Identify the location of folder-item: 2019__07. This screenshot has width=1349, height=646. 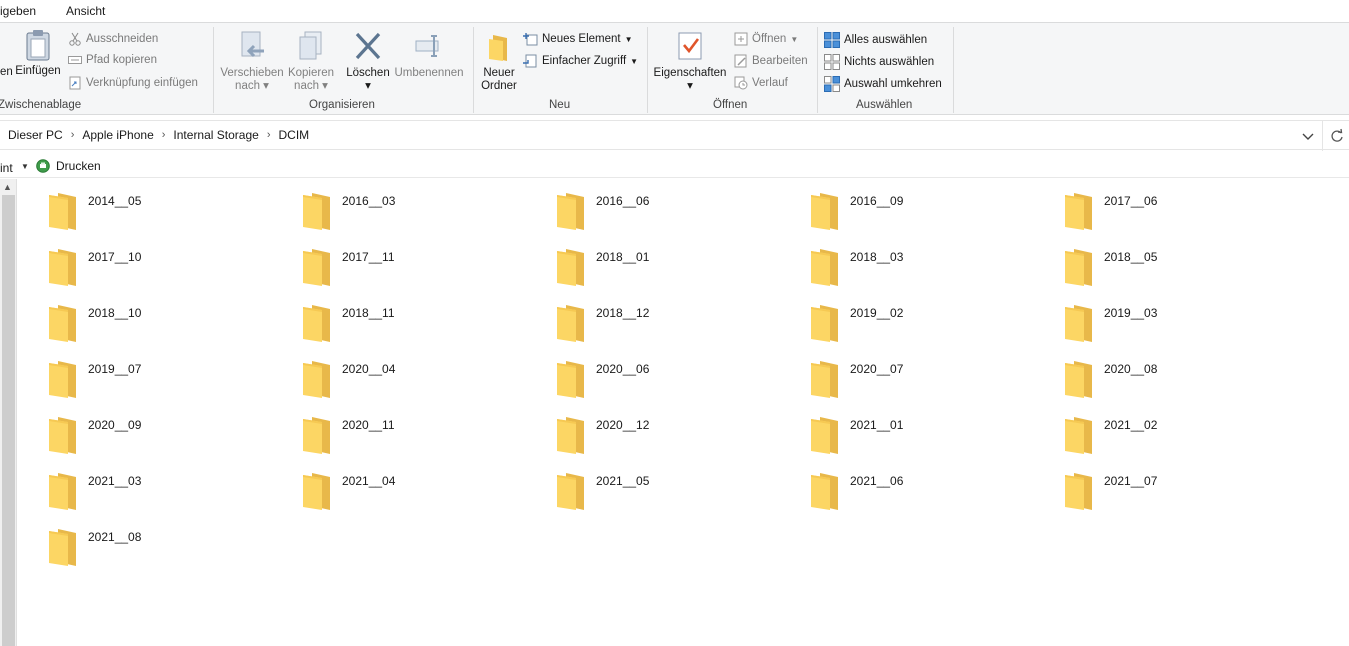
(173, 384).